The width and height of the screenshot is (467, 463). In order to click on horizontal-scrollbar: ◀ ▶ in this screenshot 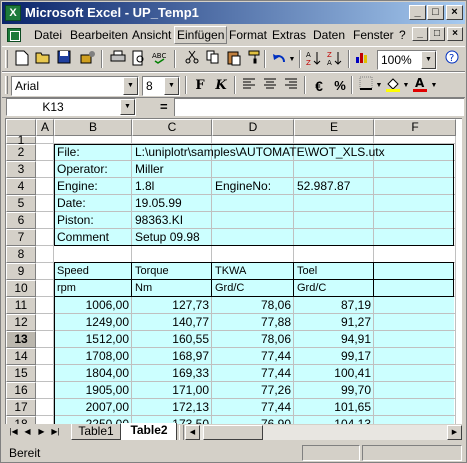, I will do `click(323, 432)`.